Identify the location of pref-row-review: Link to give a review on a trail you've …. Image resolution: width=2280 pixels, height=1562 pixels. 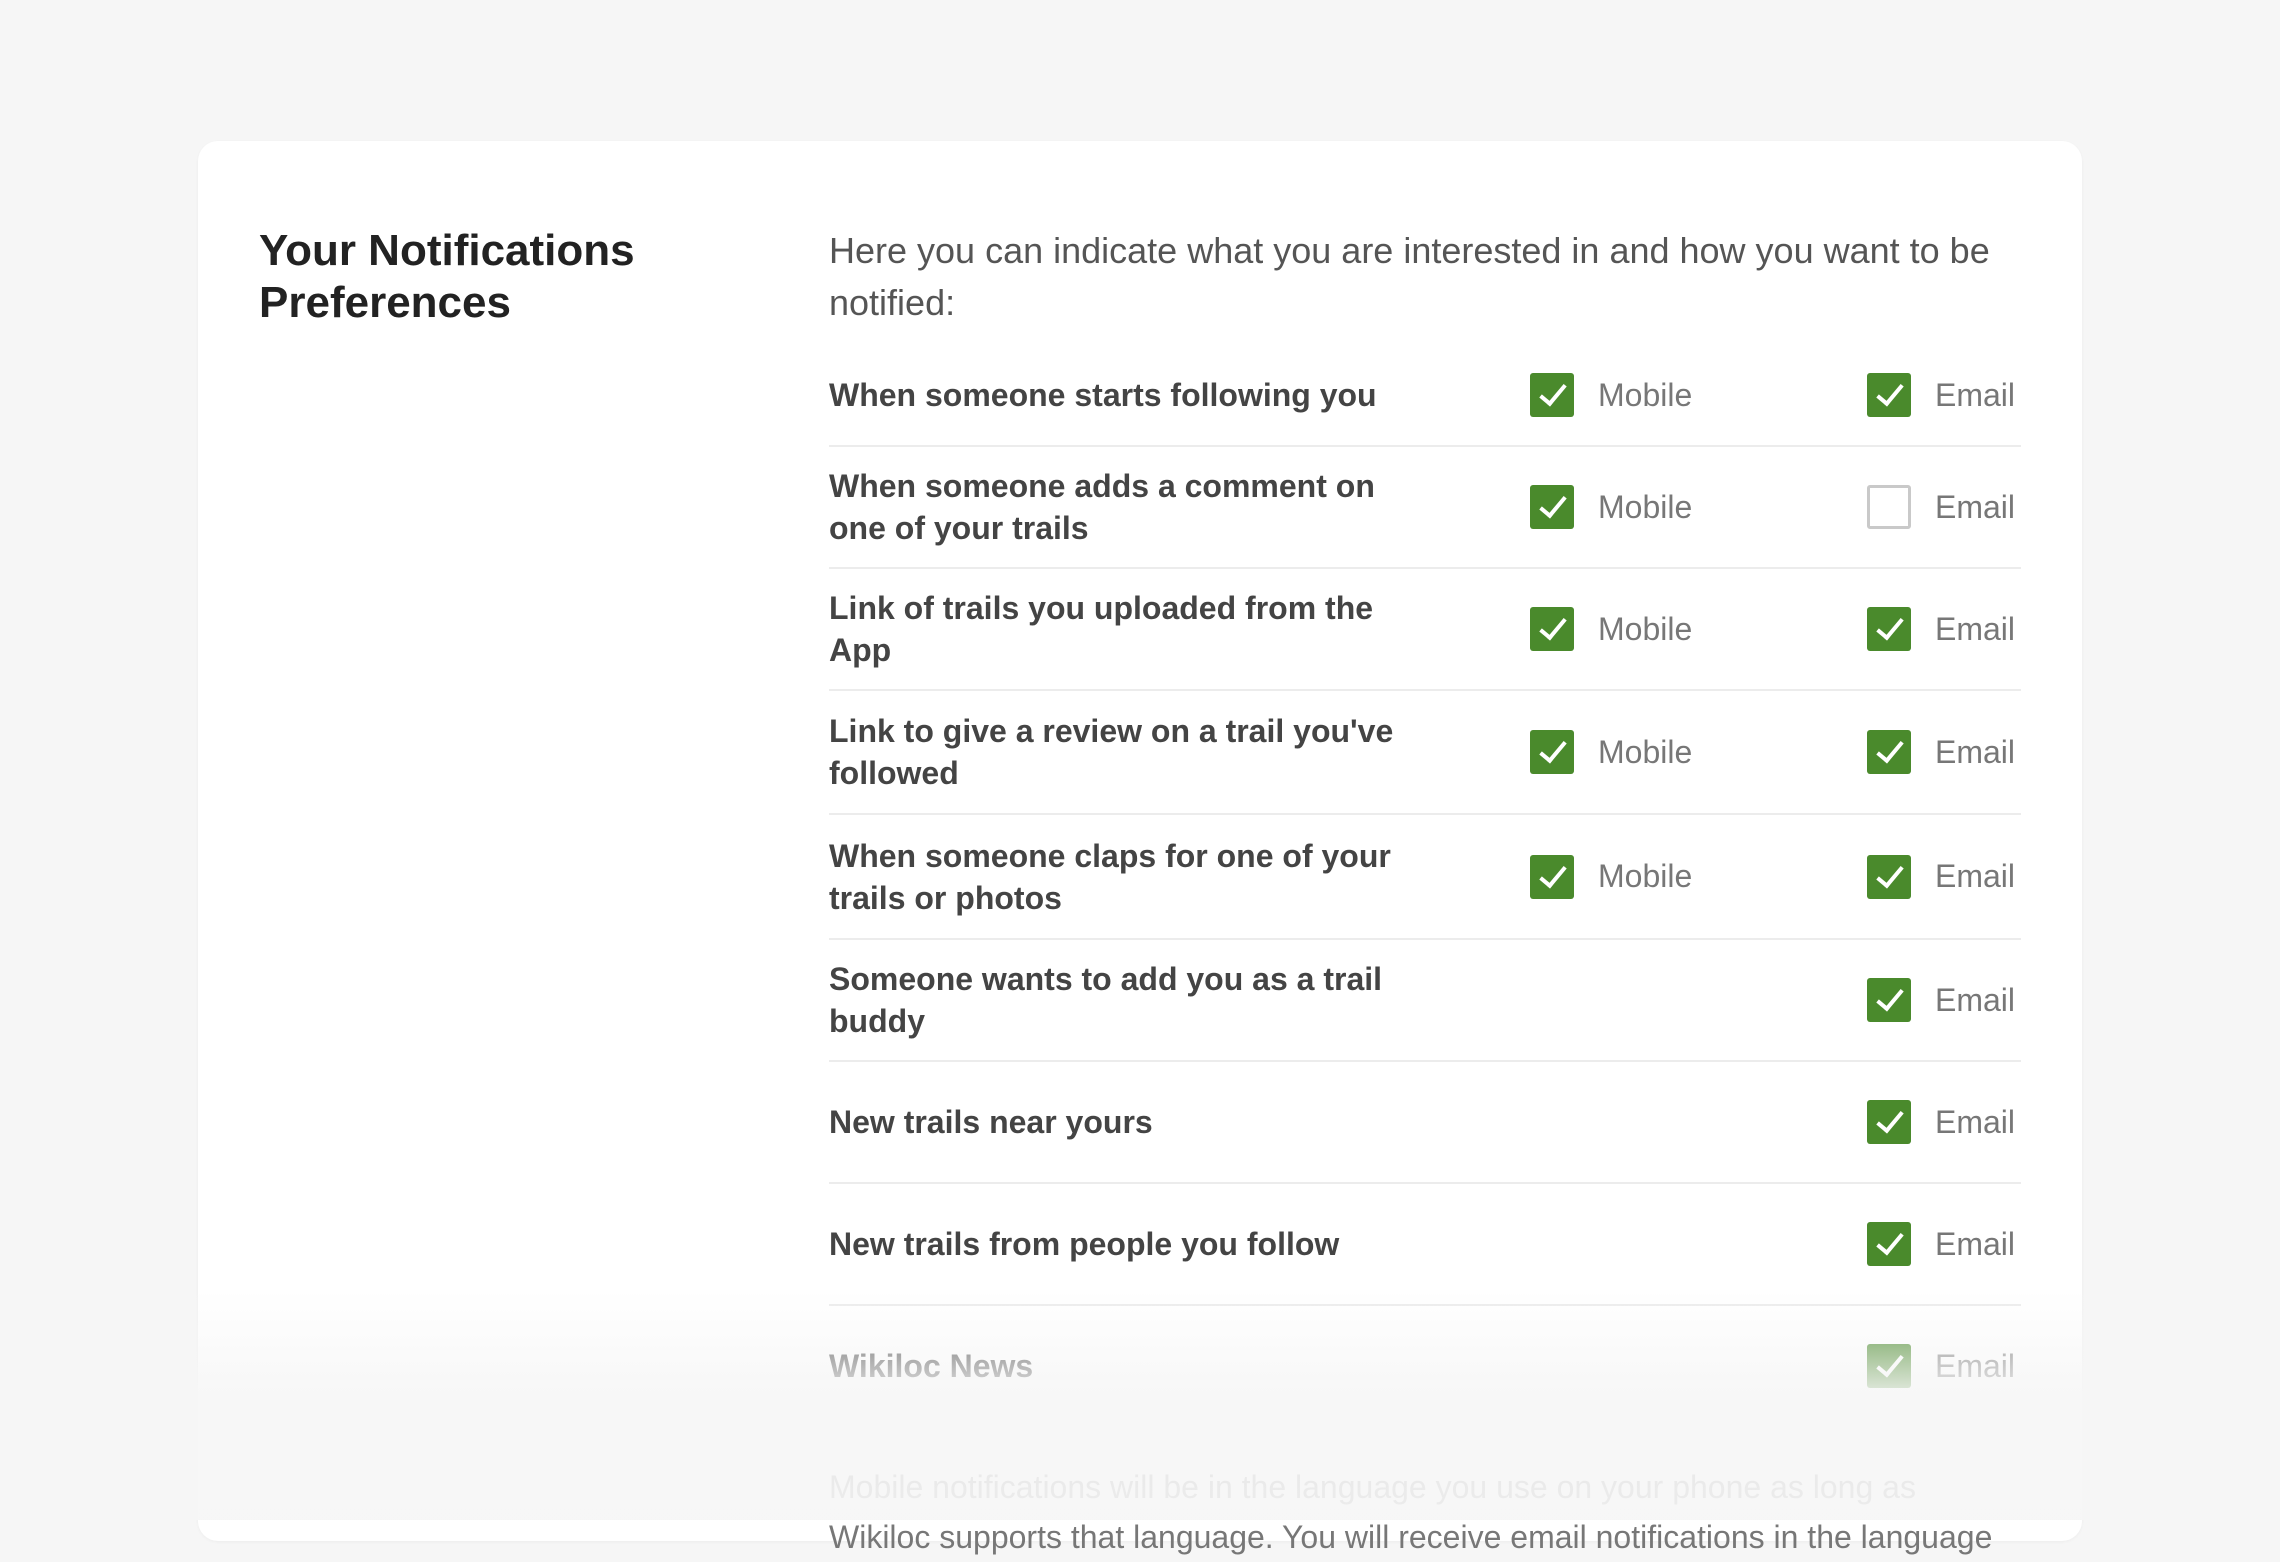
(1425, 753).